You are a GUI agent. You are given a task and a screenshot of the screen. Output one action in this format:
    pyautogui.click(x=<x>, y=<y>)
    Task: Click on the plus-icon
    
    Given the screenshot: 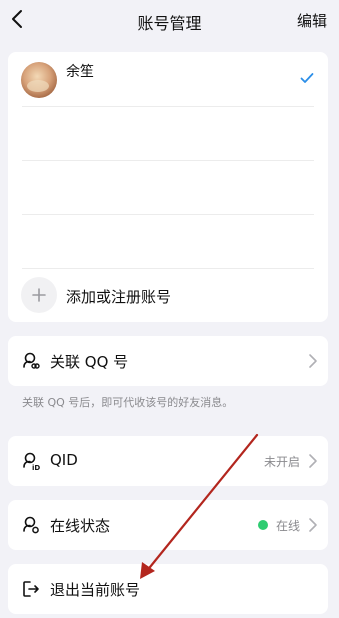 What is the action you would take?
    pyautogui.click(x=39, y=295)
    